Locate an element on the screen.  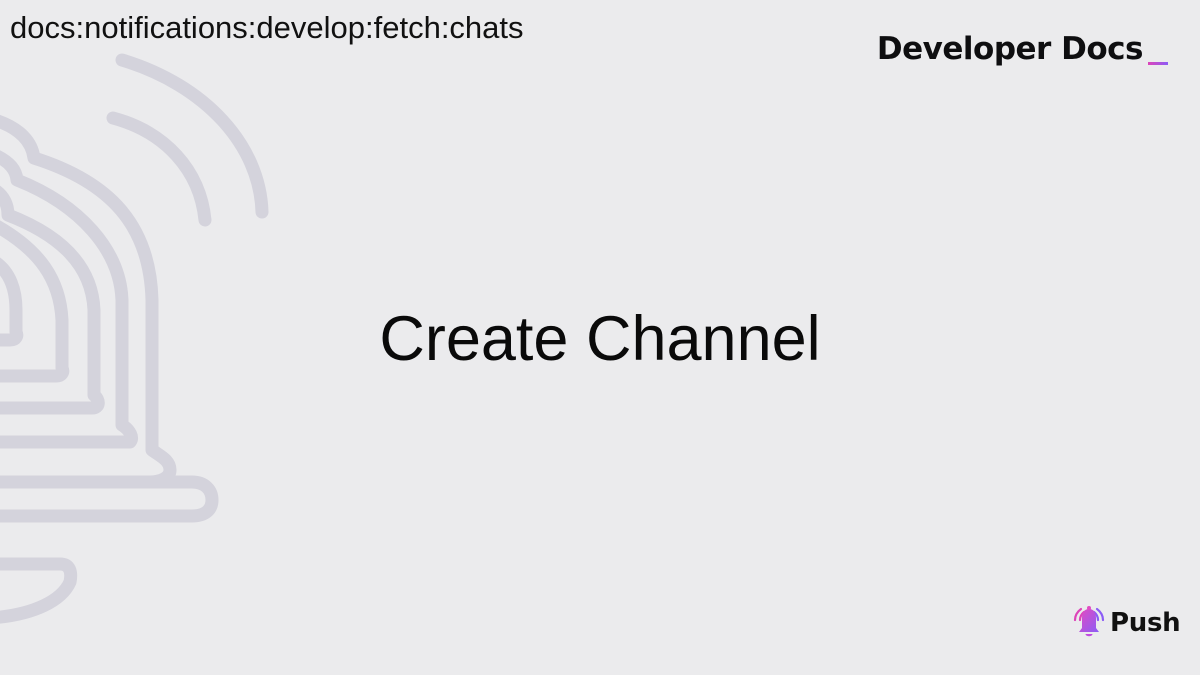
cursor-underscore-icon is located at coordinates (1158, 63).